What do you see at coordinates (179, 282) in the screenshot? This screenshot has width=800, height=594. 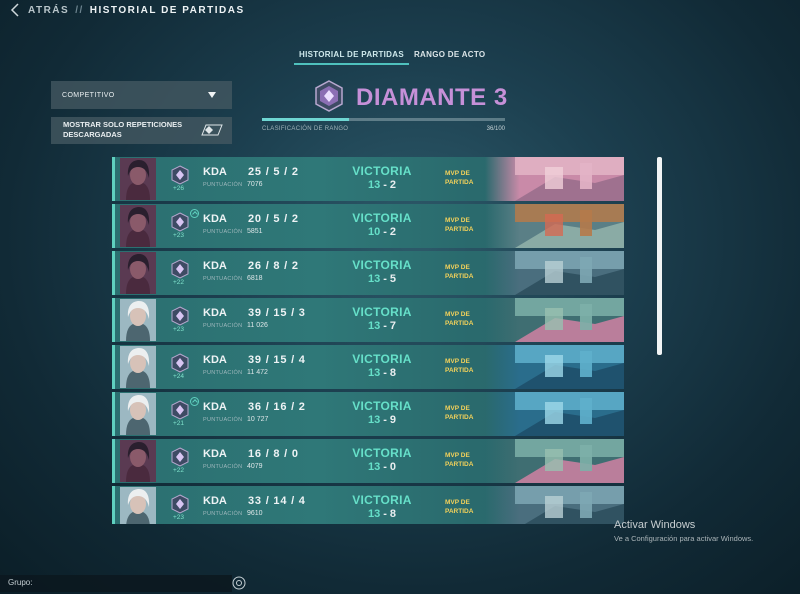 I see `rr-change: +22` at bounding box center [179, 282].